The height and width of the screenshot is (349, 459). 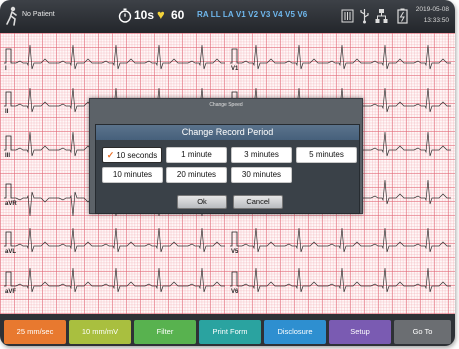 What do you see at coordinates (226, 105) in the screenshot?
I see `change-speed-title: Change Speed` at bounding box center [226, 105].